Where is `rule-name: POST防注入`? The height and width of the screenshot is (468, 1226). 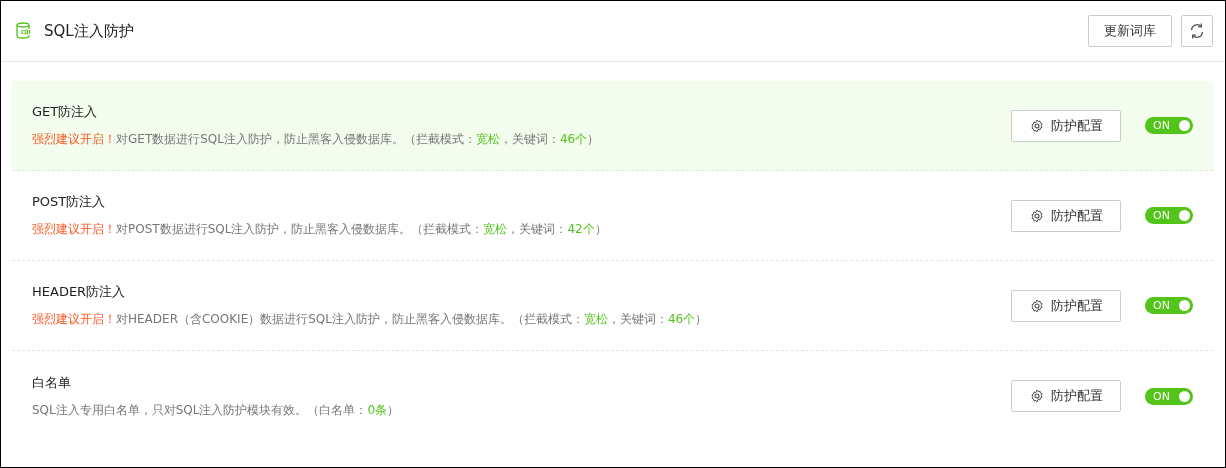
rule-name: POST防注入 is located at coordinates (69, 202).